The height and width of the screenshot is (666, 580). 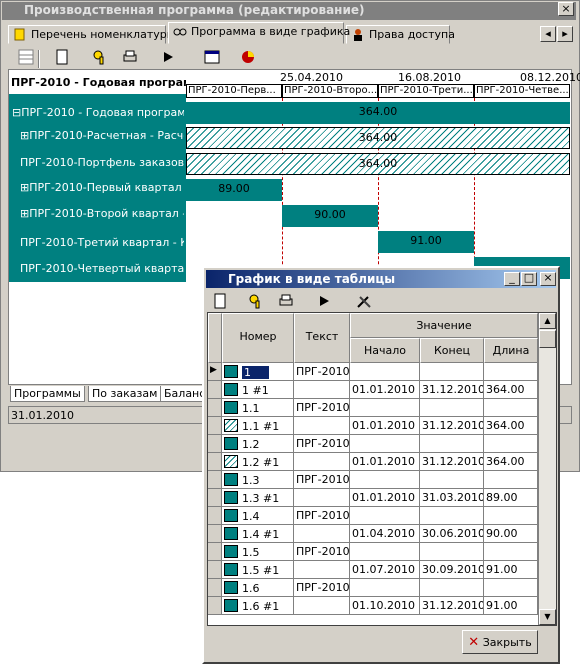 I want to click on cell-number: 1.4, so click(x=258, y=516).